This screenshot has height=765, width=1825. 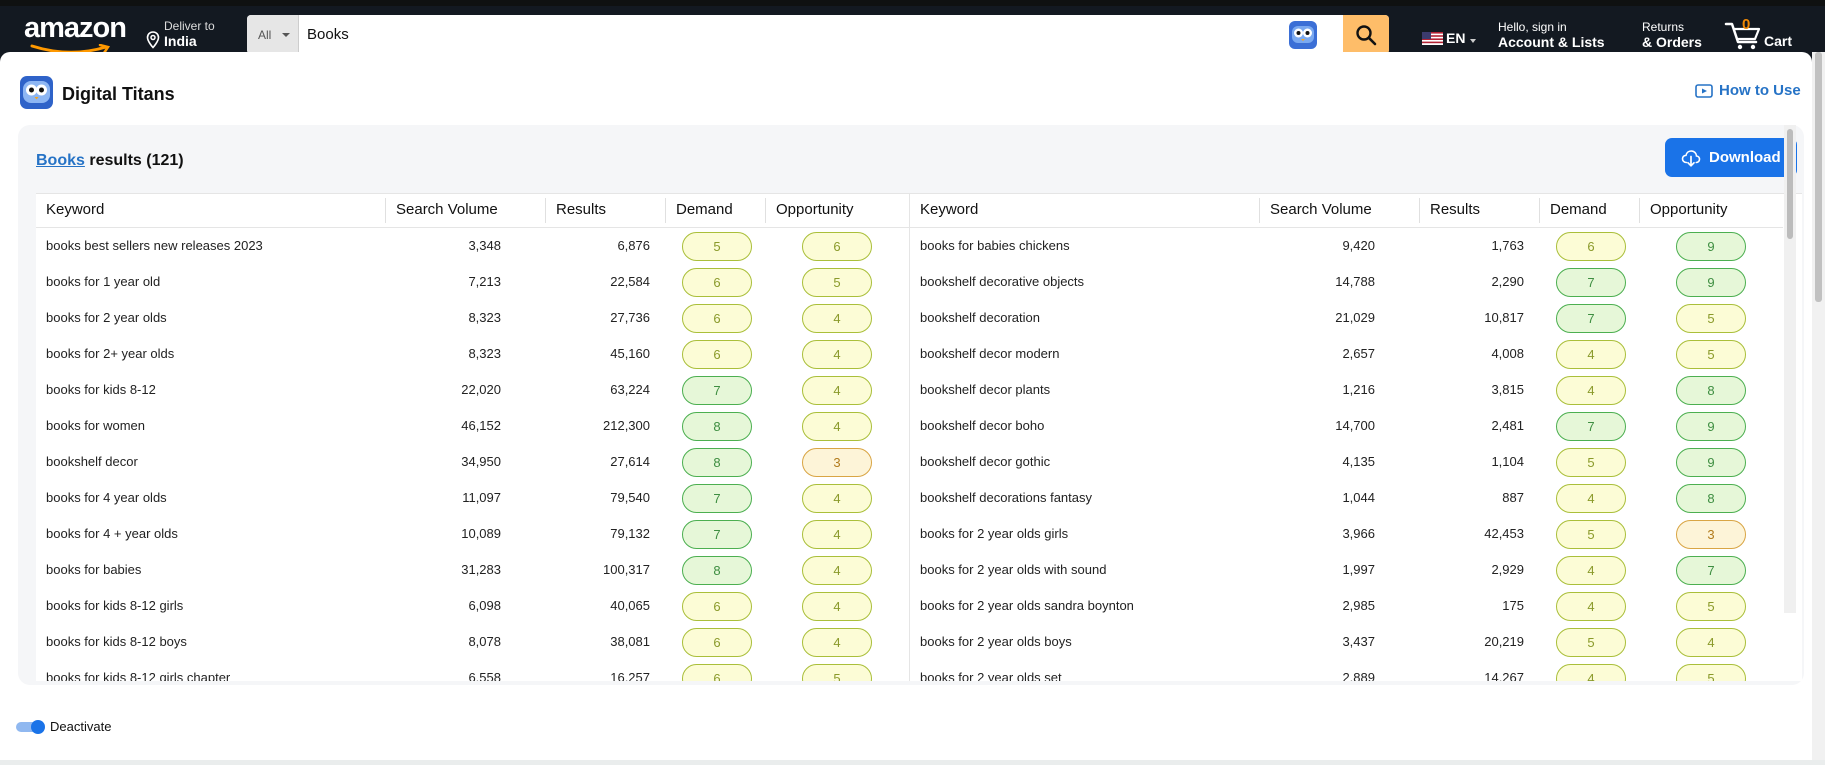 What do you see at coordinates (1355, 425) in the screenshot?
I see `volume-cell: 14,700` at bounding box center [1355, 425].